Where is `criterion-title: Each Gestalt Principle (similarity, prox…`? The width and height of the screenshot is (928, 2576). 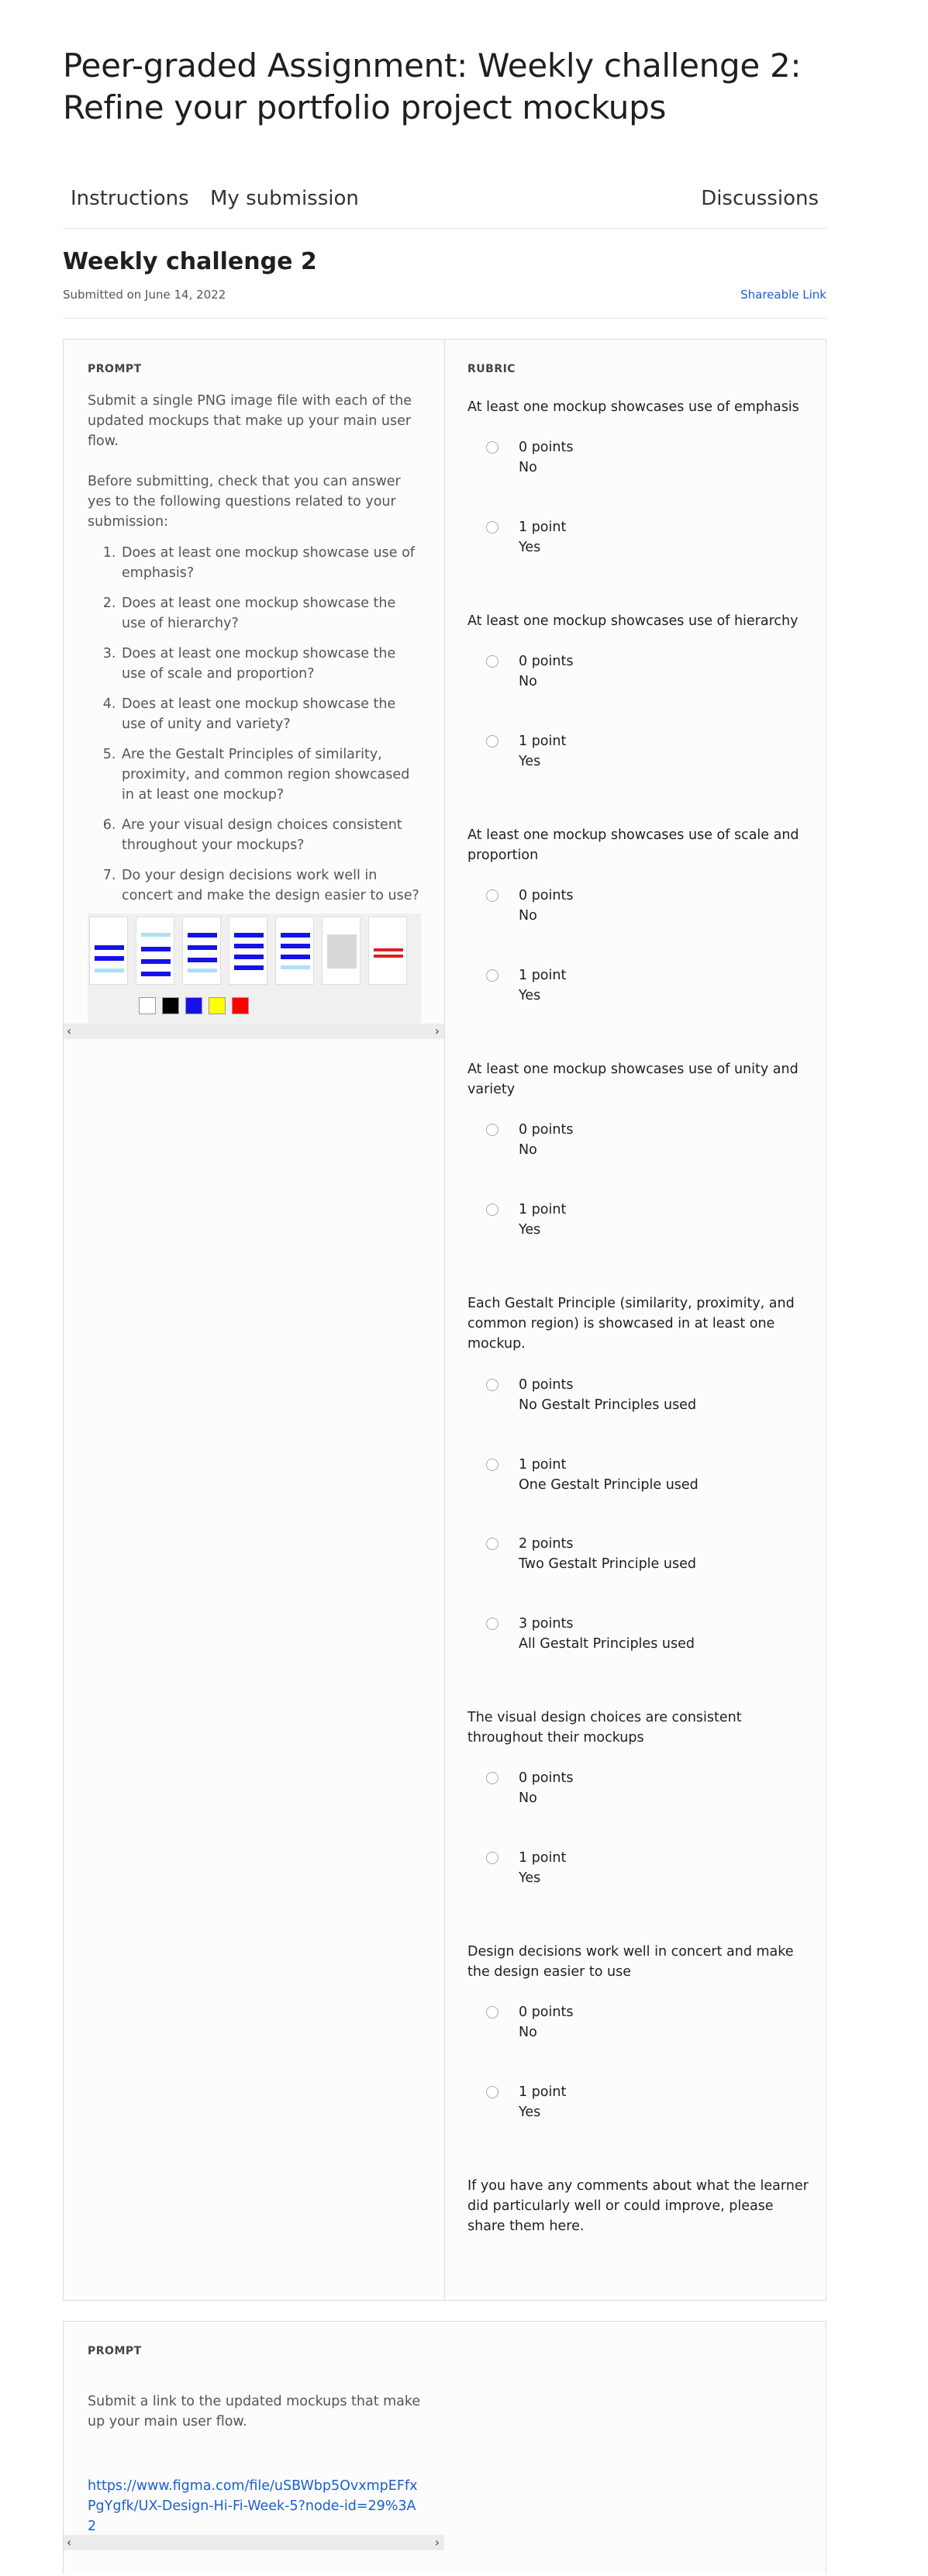
criterion-title: Each Gestalt Principle (similarity, prox… is located at coordinates (631, 1324).